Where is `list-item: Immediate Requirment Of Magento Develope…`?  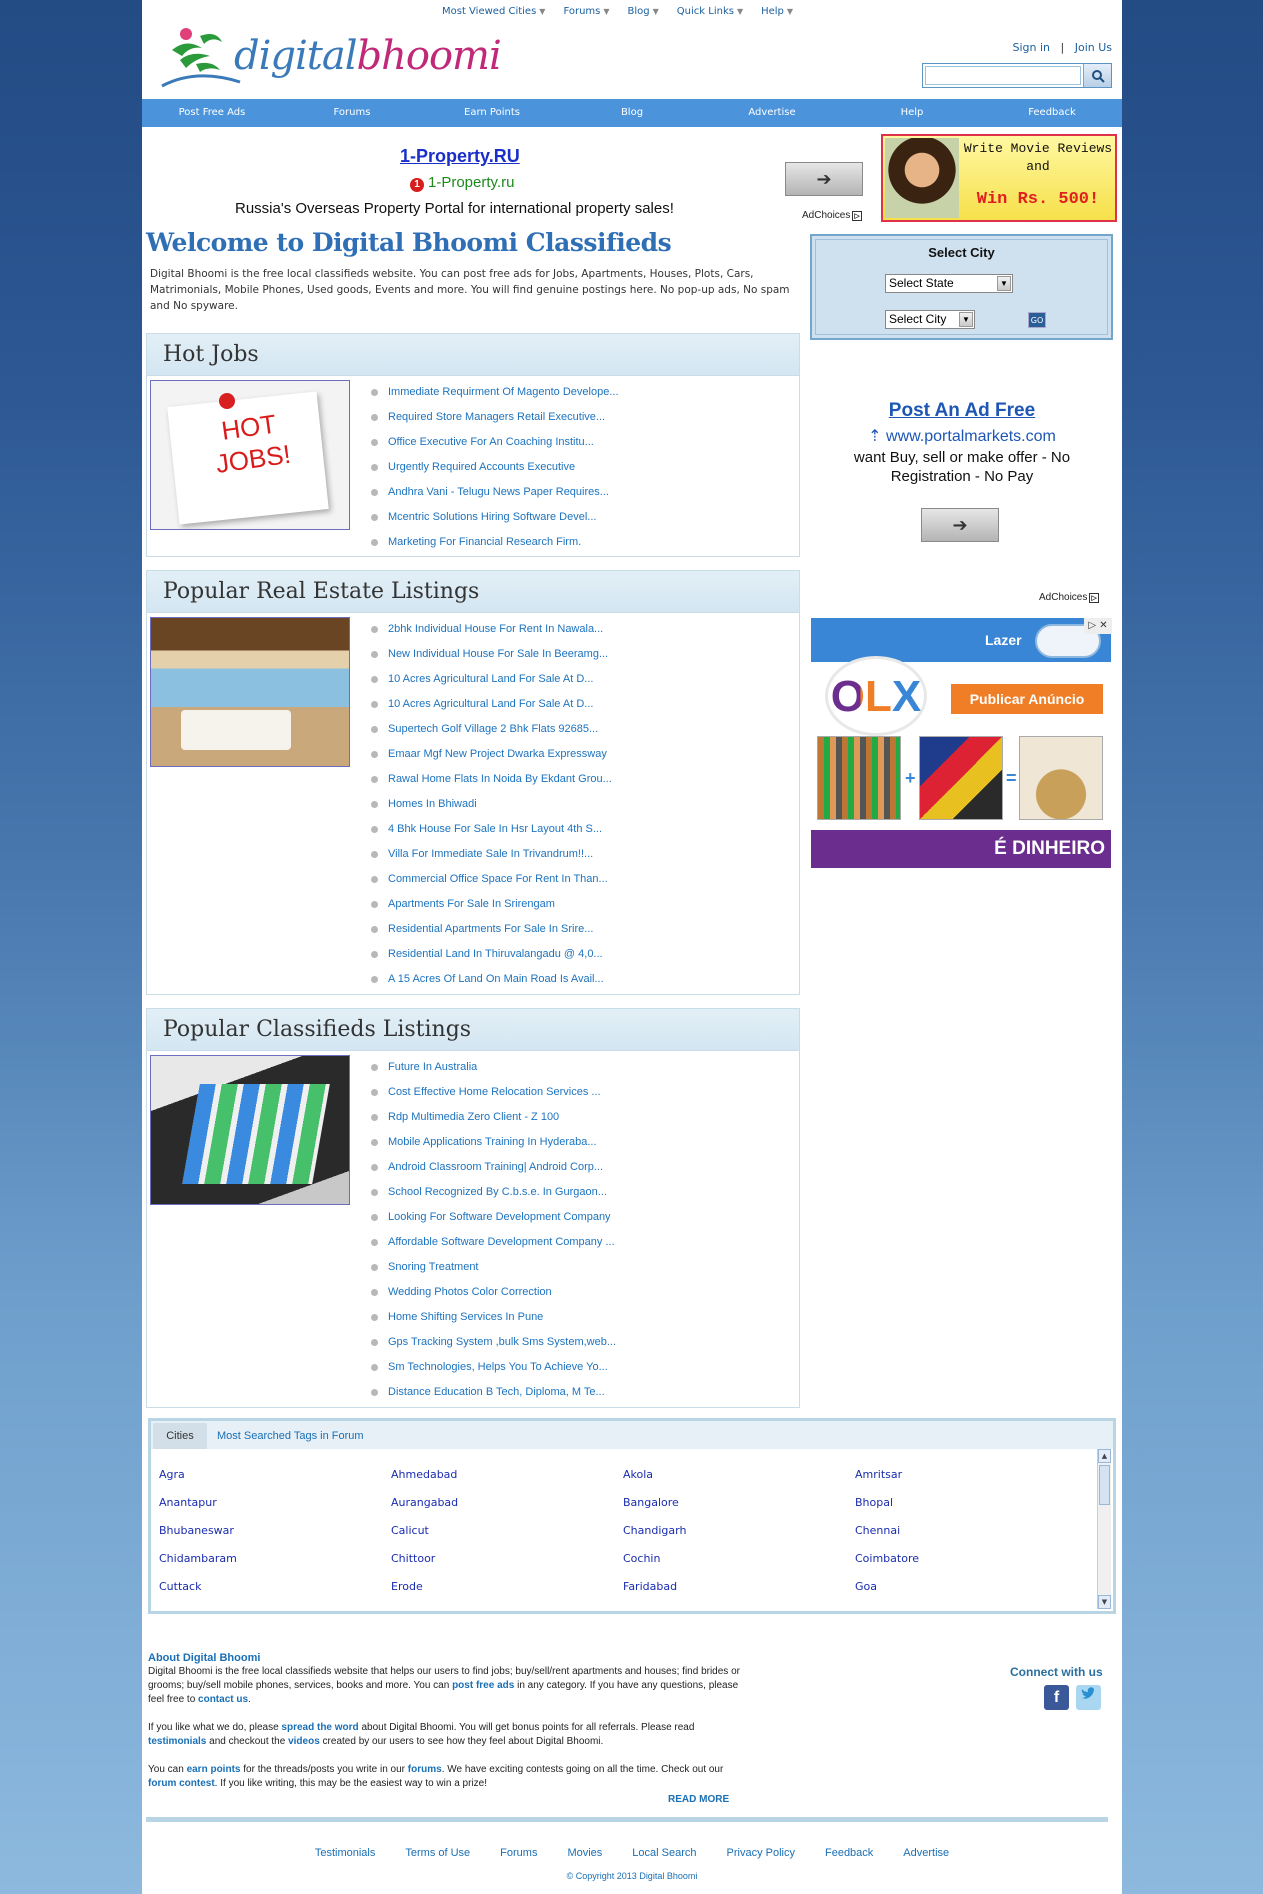 list-item: Immediate Requirment Of Magento Develope… is located at coordinates (495, 392).